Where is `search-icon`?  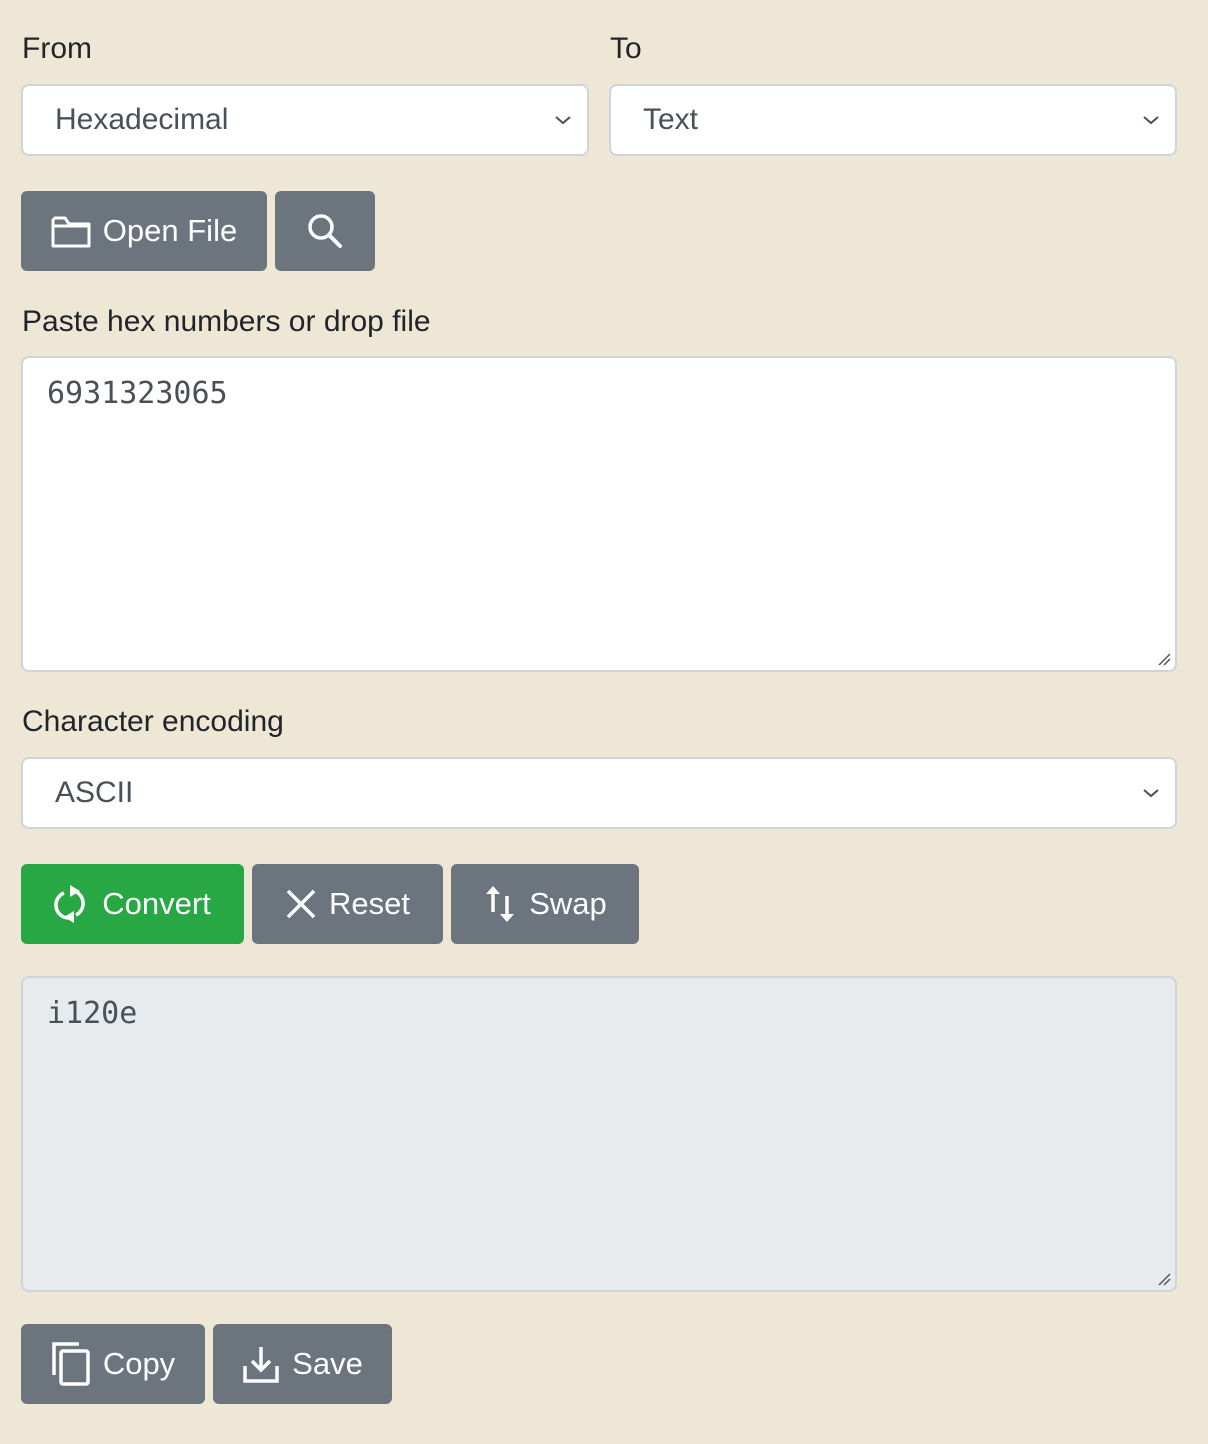 search-icon is located at coordinates (325, 231).